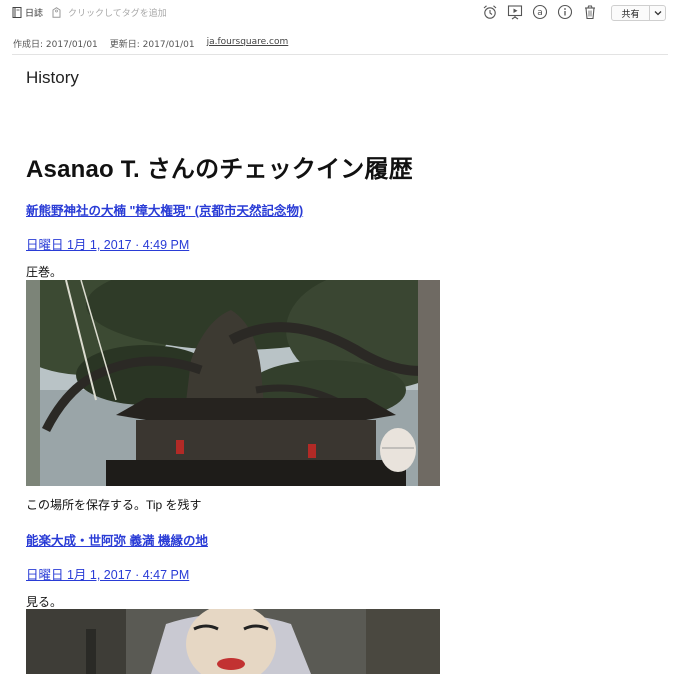  What do you see at coordinates (44, 602) in the screenshot?
I see `checkin-comment: 見る。` at bounding box center [44, 602].